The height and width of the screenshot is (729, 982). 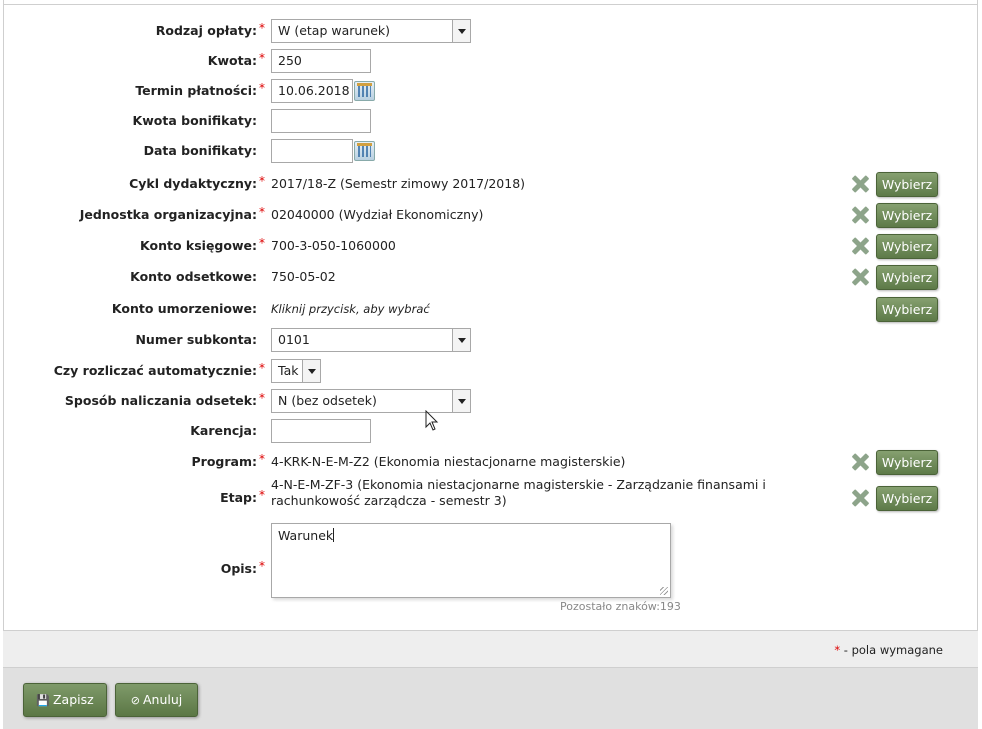 I want to click on label-czy-rozliczac: Czy rozliczać automatycznie:, so click(x=155, y=370).